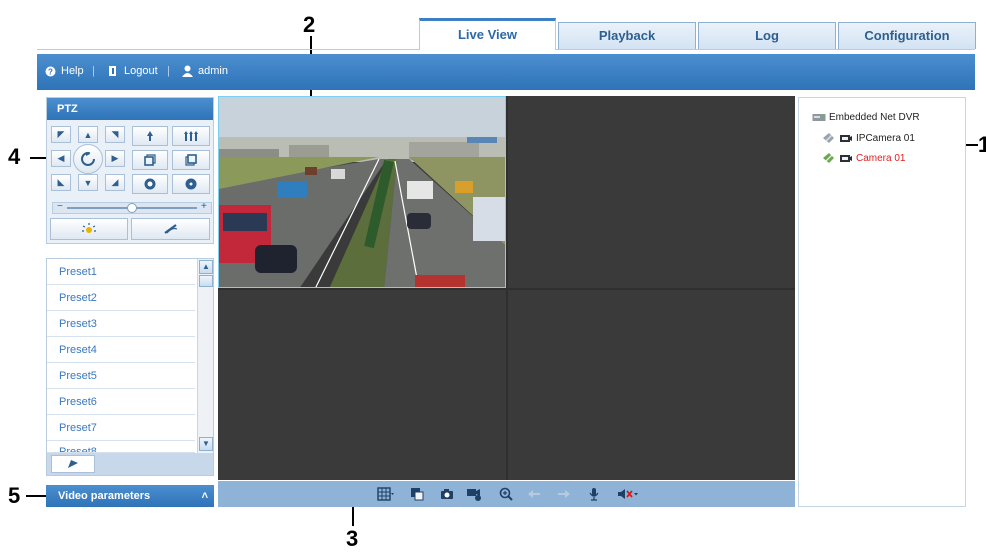  What do you see at coordinates (205, 356) in the screenshot?
I see `preset-scrollbar: ▲ ▼` at bounding box center [205, 356].